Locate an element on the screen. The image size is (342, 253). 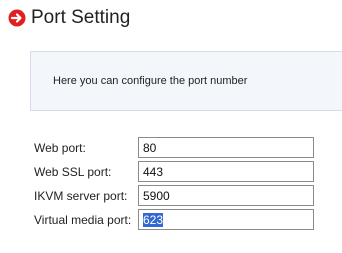
web-port-label: Web port: is located at coordinates (60, 148).